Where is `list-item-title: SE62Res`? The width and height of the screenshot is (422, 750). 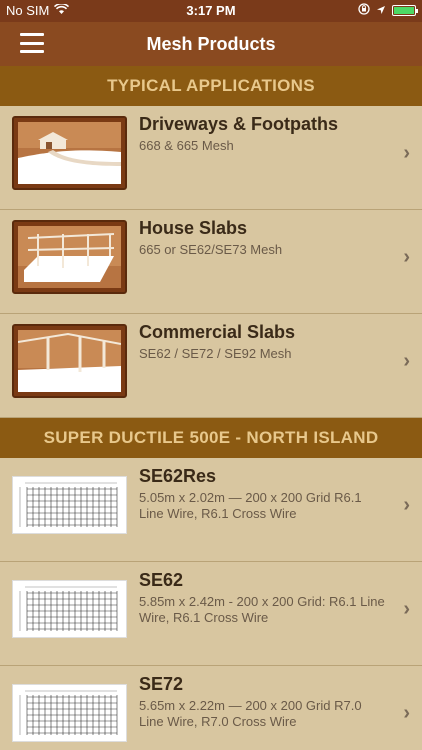
list-item-title: SE62Res is located at coordinates (178, 476).